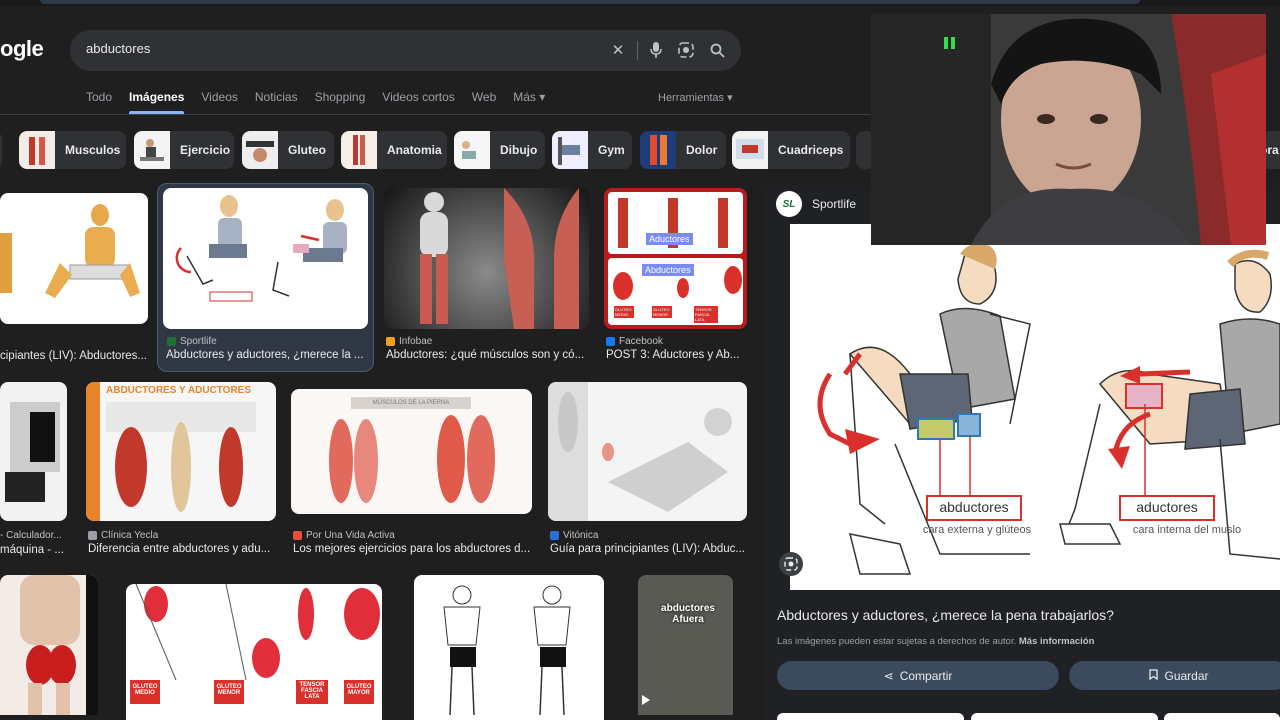 This screenshot has width=1280, height=720. What do you see at coordinates (624, 312) in the screenshot?
I see `fb-tag-1: GLUTEO MEDIO` at bounding box center [624, 312].